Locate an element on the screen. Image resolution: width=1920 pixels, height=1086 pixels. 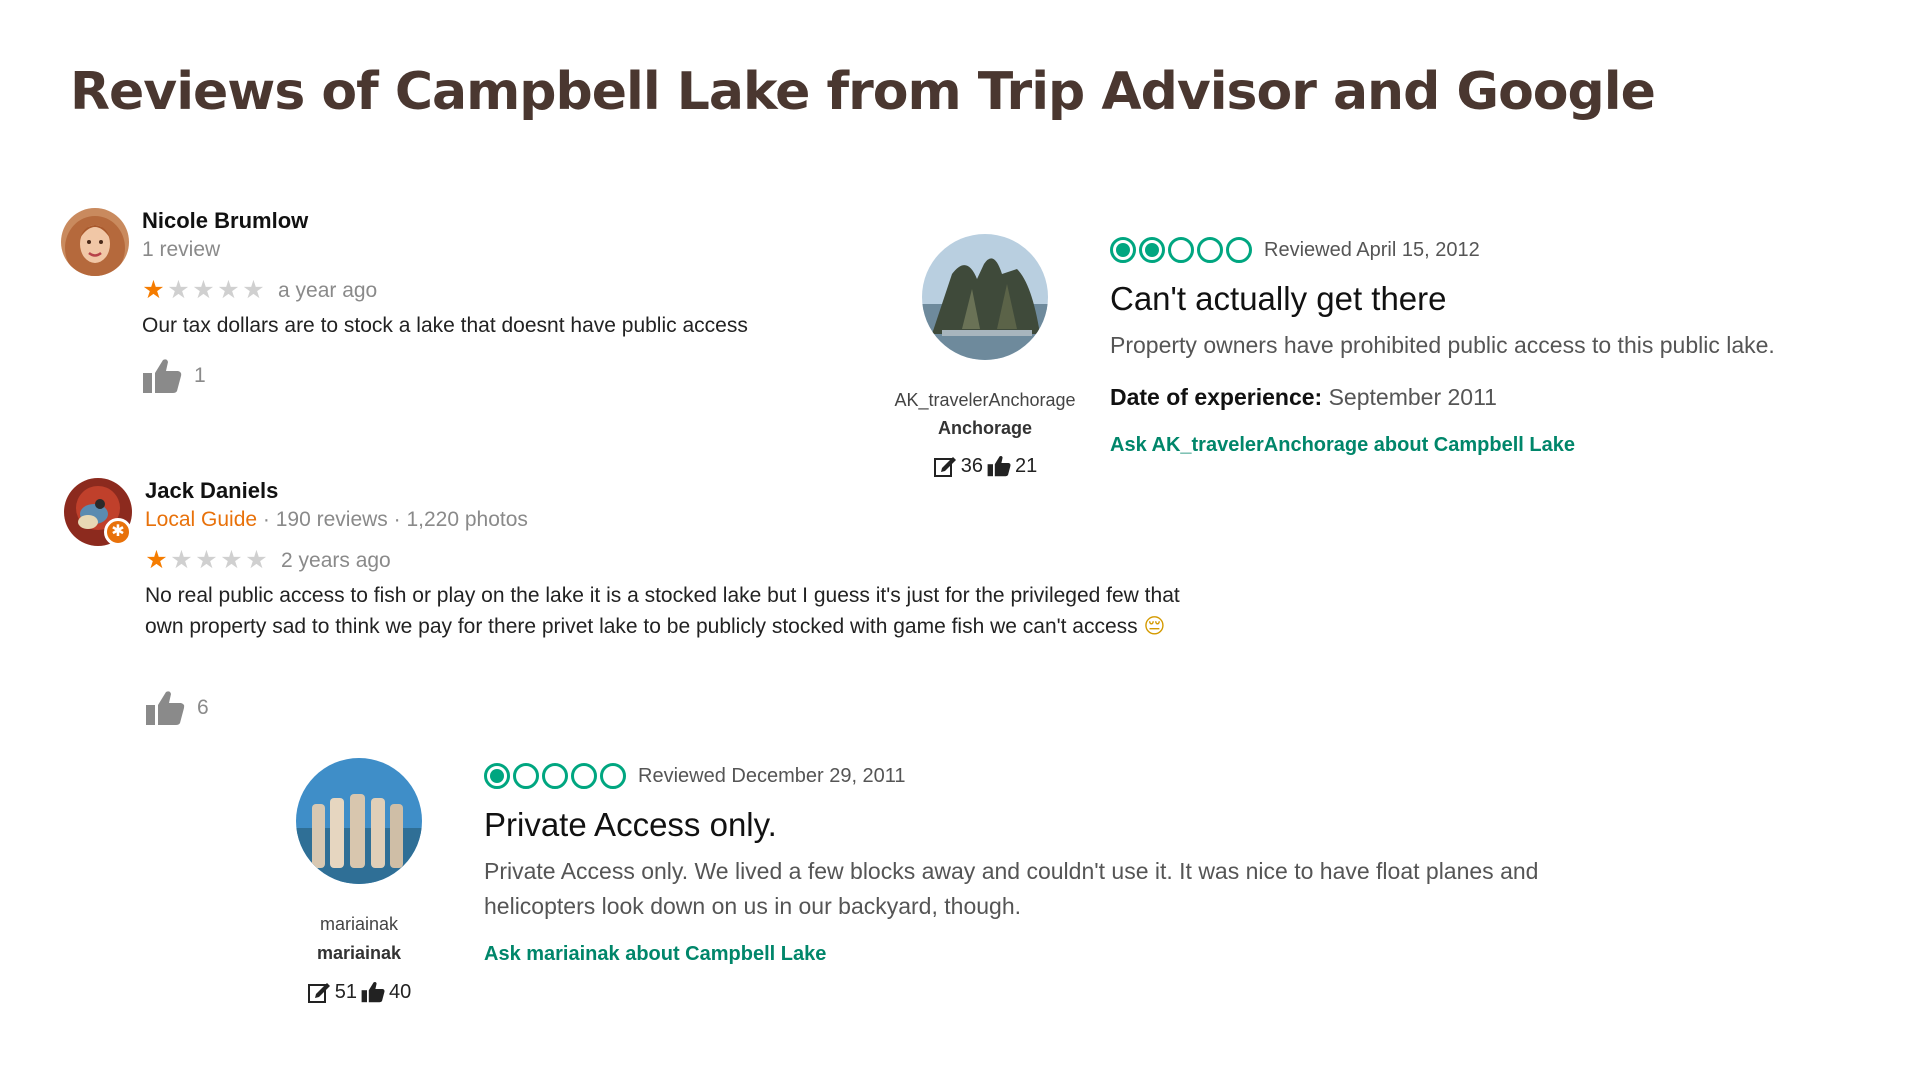
review-time: a year ago is located at coordinates (328, 290).